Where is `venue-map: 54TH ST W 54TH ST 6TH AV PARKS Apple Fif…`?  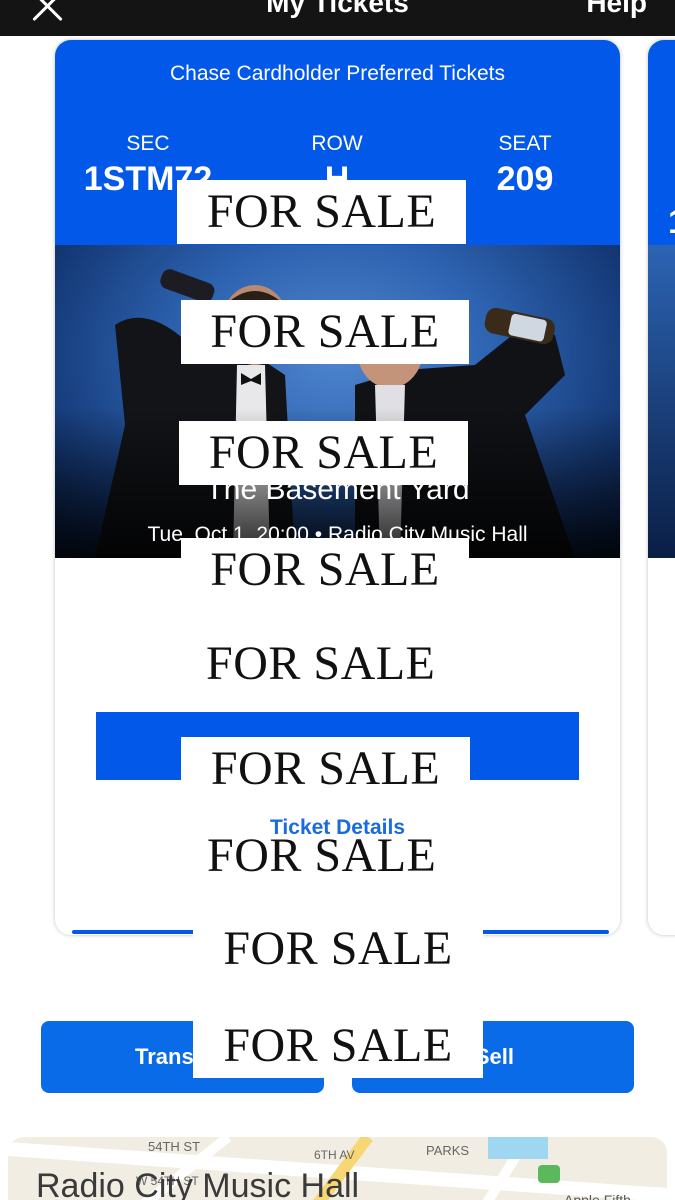 venue-map: 54TH ST W 54TH ST 6TH AV PARKS Apple Fif… is located at coordinates (337, 1168).